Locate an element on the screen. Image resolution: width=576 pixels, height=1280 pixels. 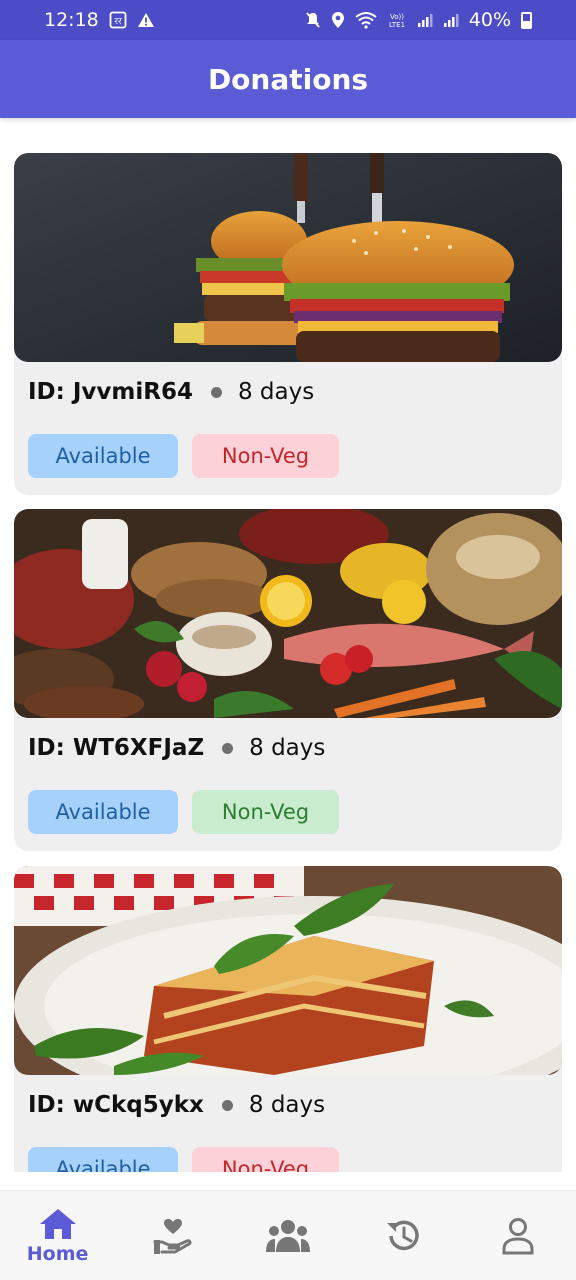
donate-hand-icon is located at coordinates (172, 1236).